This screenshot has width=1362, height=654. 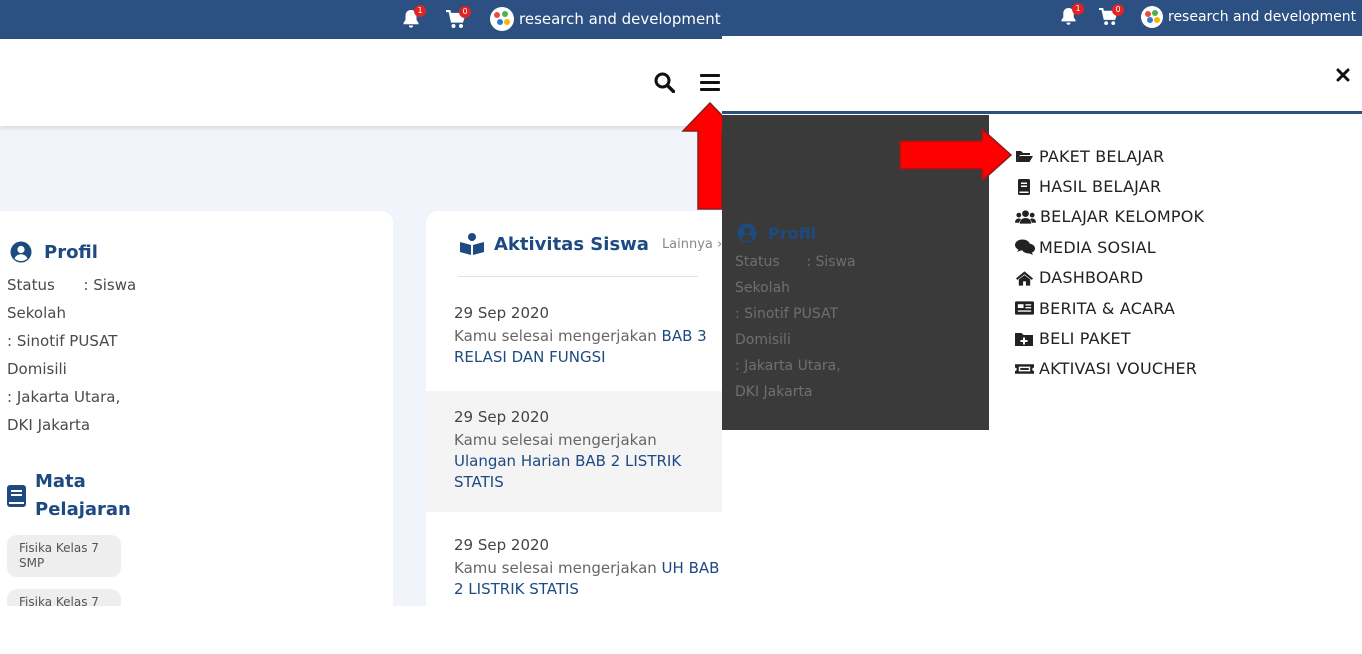 I want to click on menu-item-beli-paket: BELI PAKET, so click(x=1109, y=338).